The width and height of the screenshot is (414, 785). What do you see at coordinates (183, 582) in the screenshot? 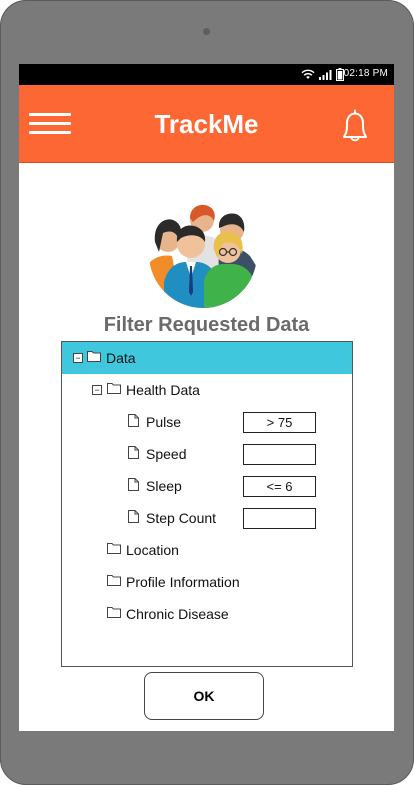
I see `tree-node-label: Profile Information` at bounding box center [183, 582].